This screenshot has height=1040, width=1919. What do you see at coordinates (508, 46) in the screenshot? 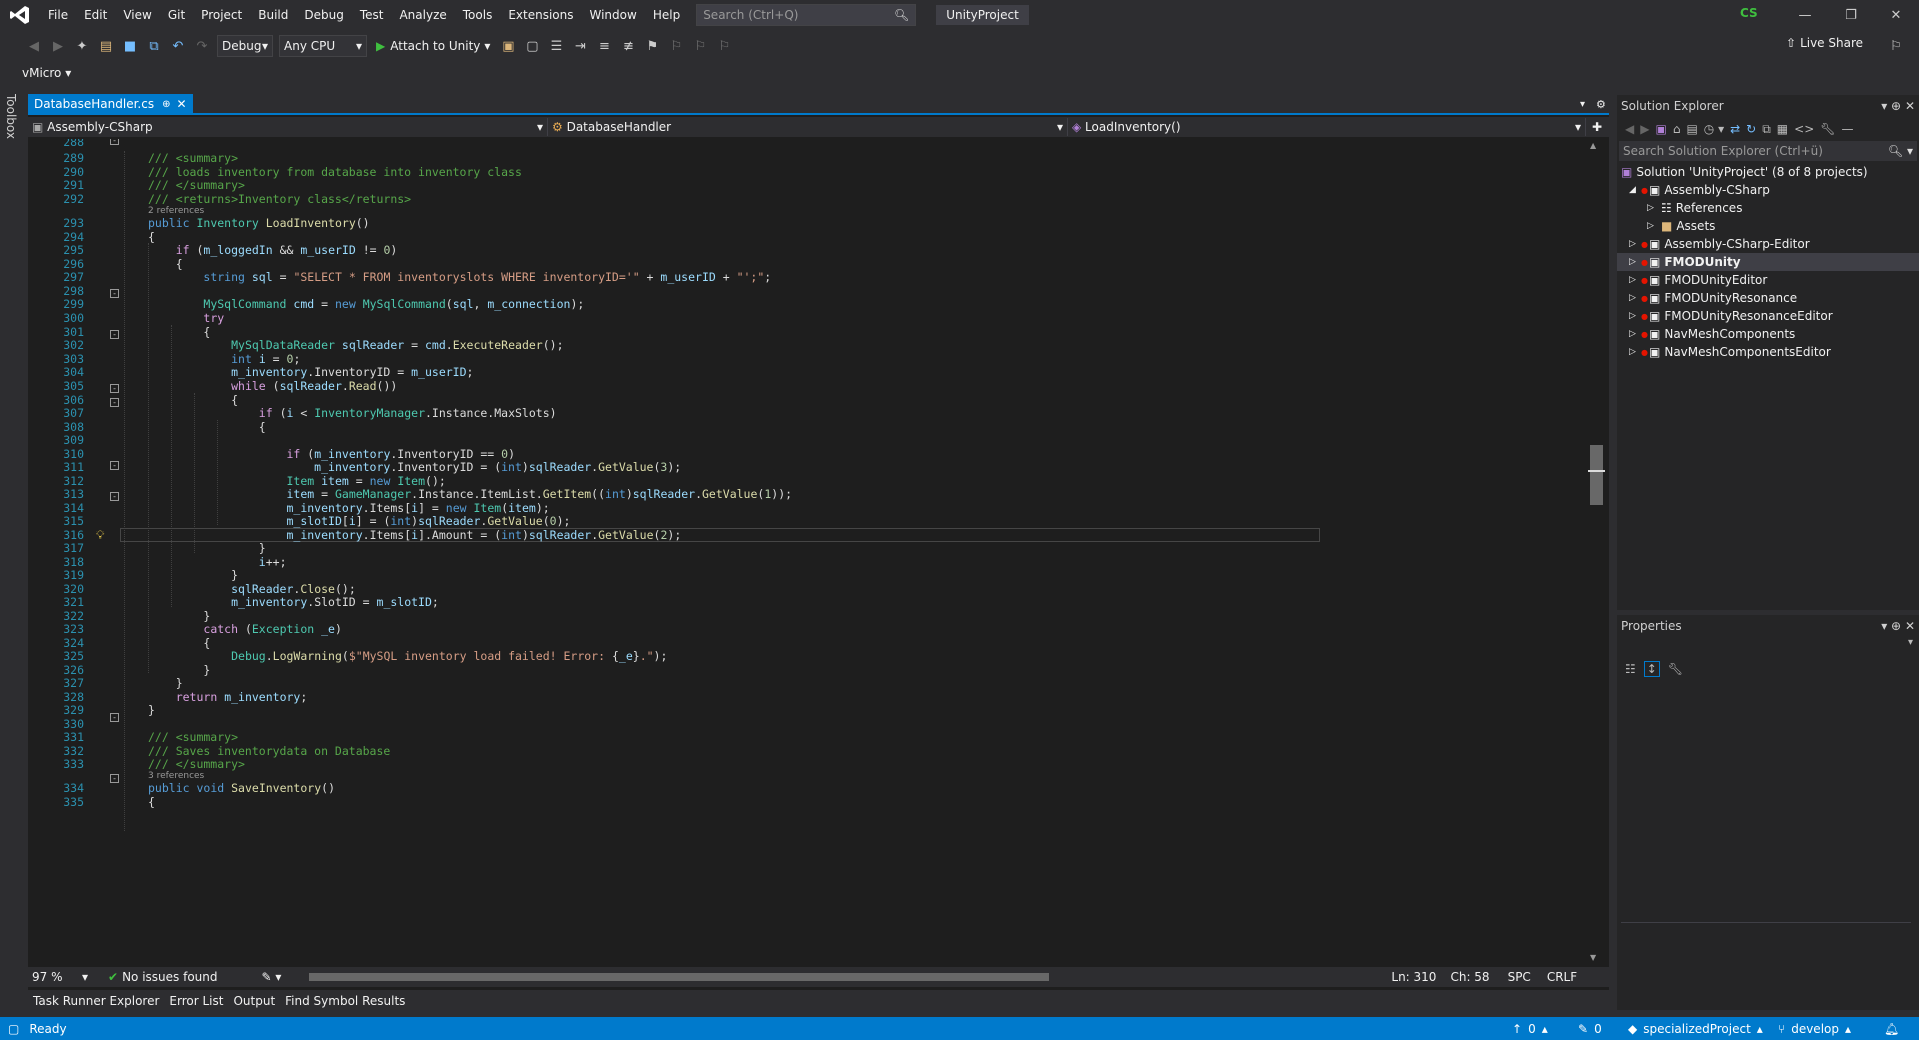
I see `browse-folder-icon: ▣` at bounding box center [508, 46].